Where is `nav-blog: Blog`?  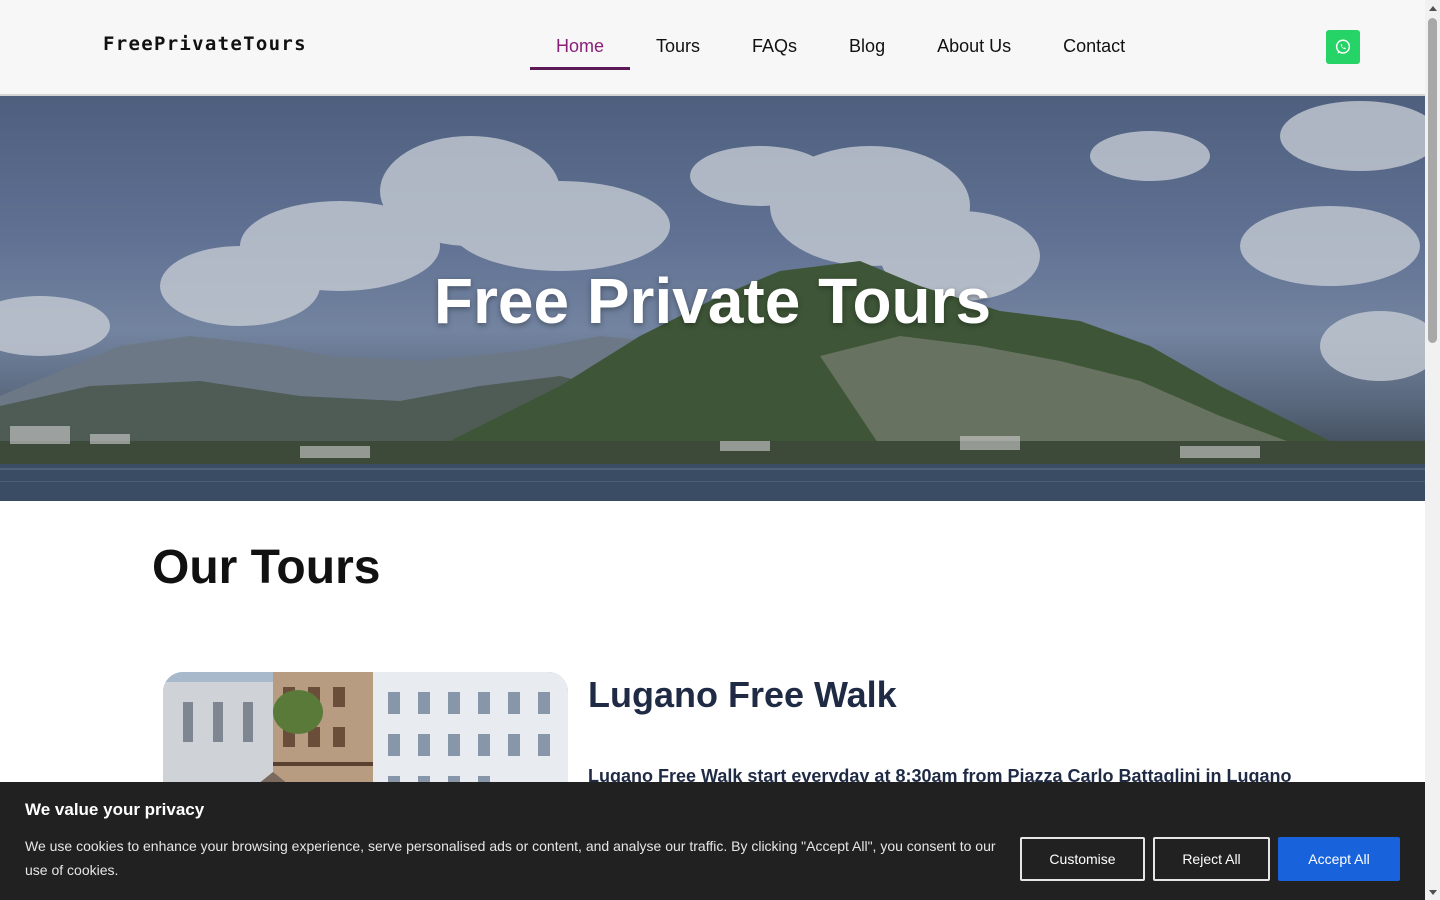
nav-blog: Blog is located at coordinates (867, 46).